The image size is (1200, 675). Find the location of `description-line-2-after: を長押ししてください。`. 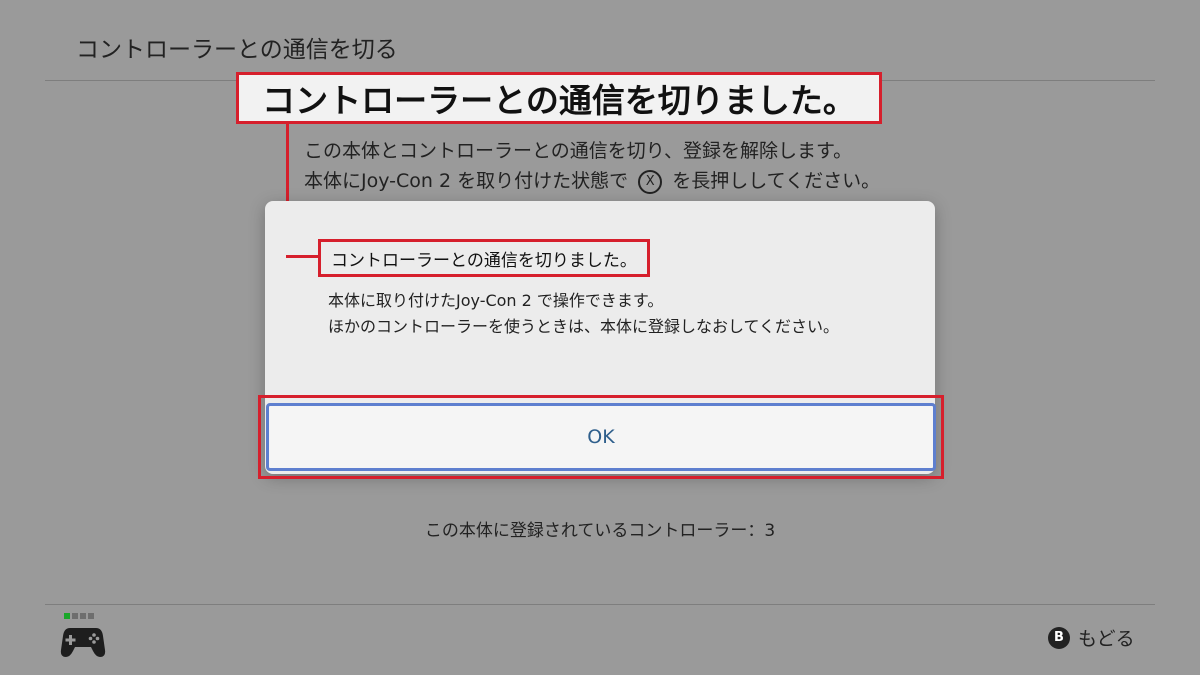

description-line-2-after: を長押ししてください。 is located at coordinates (776, 181).